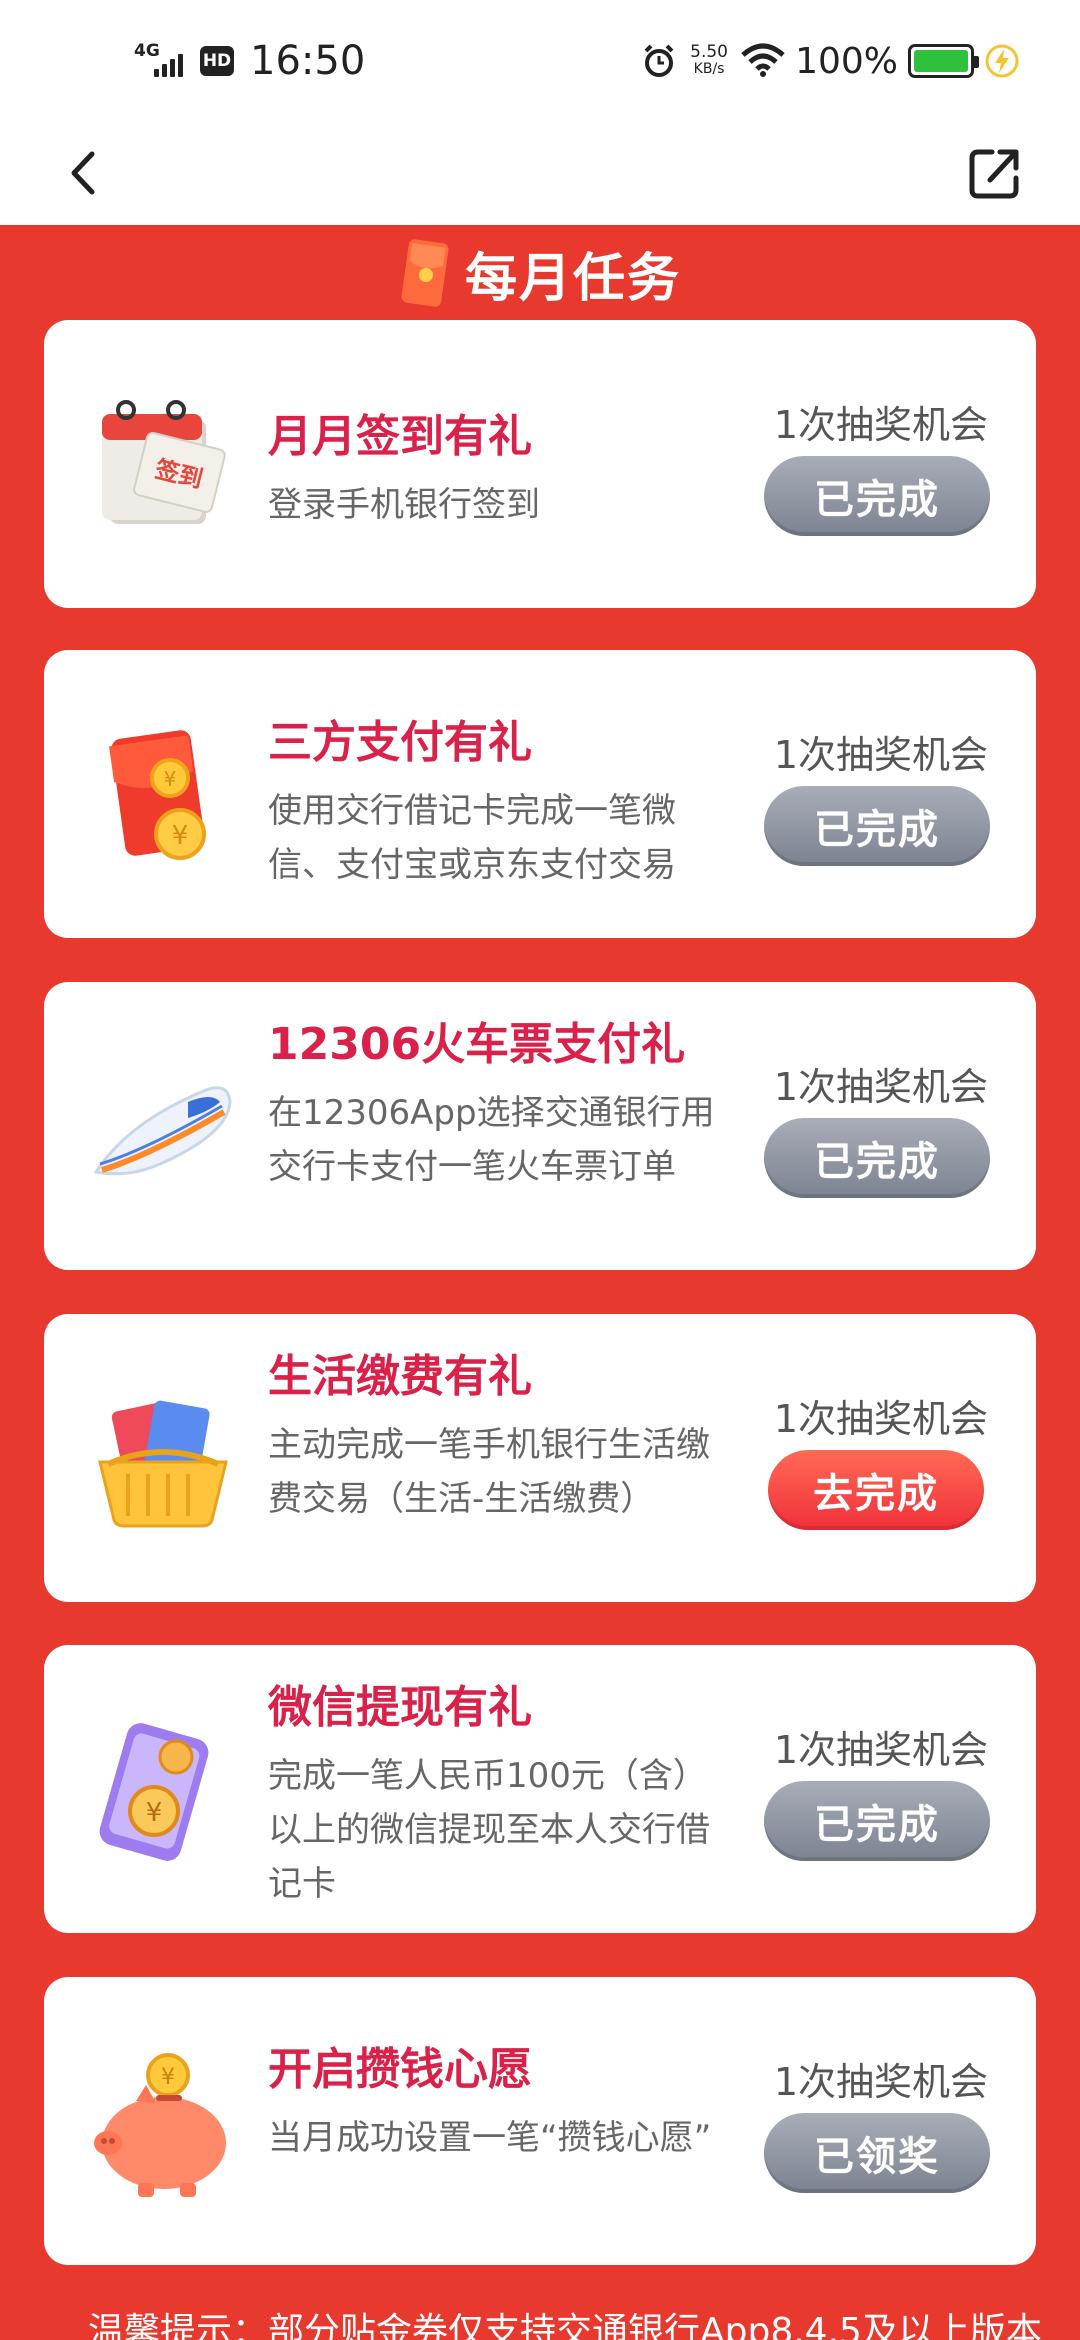  I want to click on nav-bar, so click(540, 172).